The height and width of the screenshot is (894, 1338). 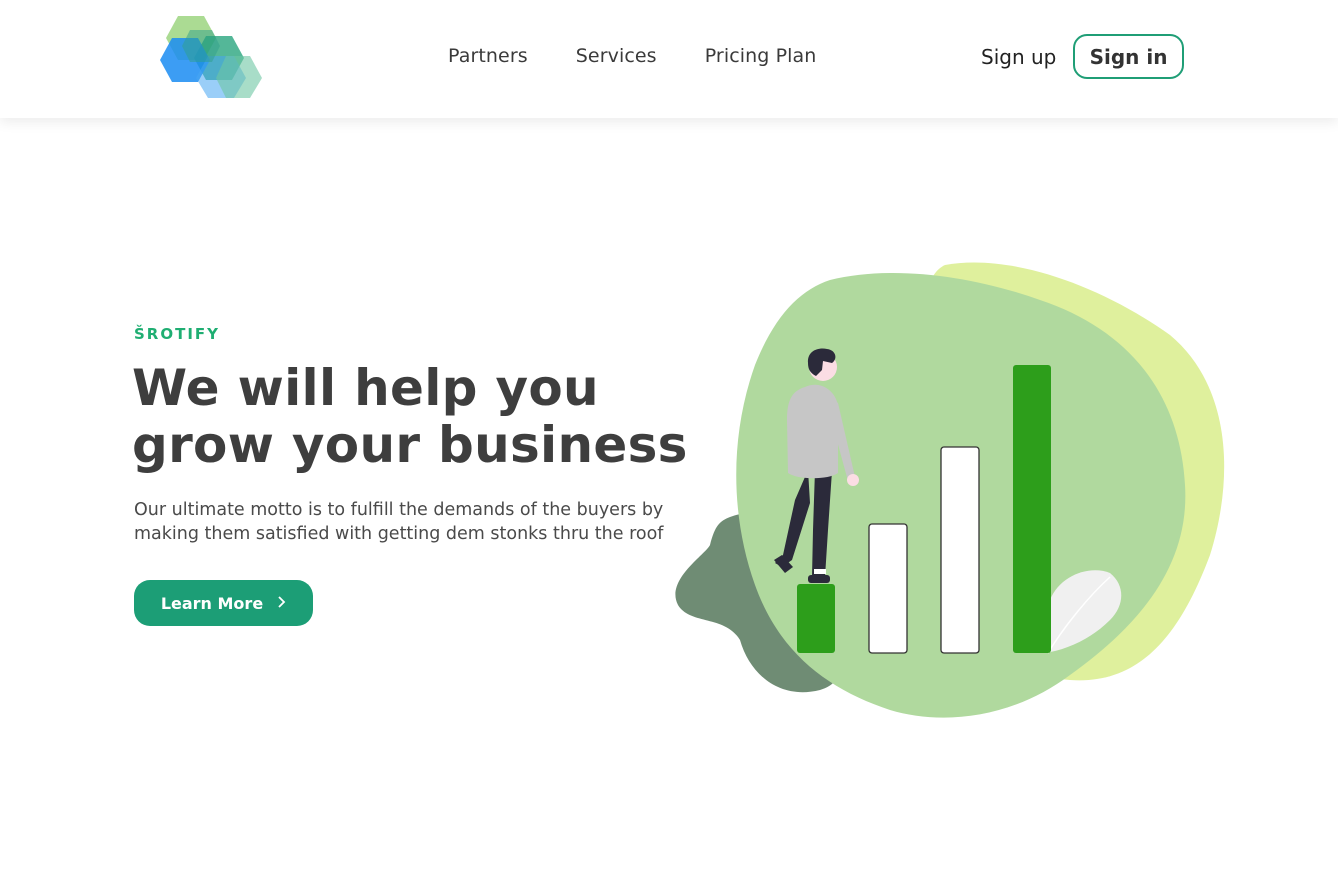 I want to click on sign-in-button: Sign in, so click(x=1128, y=56).